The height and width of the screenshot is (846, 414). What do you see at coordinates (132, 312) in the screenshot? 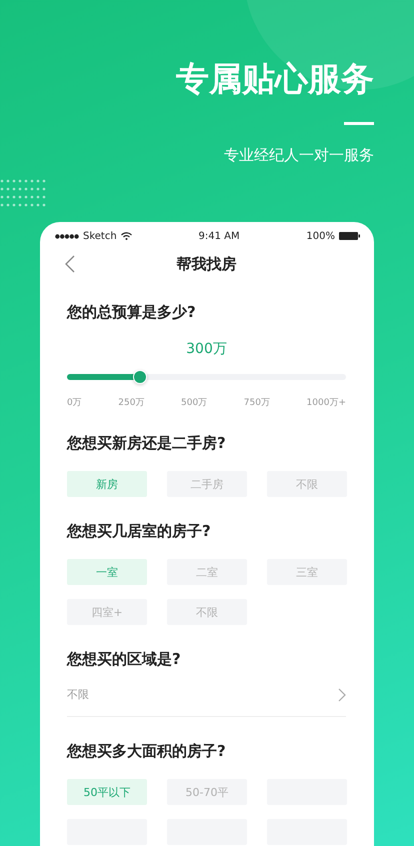
I see `question-label: 您的总预算是多少?` at bounding box center [132, 312].